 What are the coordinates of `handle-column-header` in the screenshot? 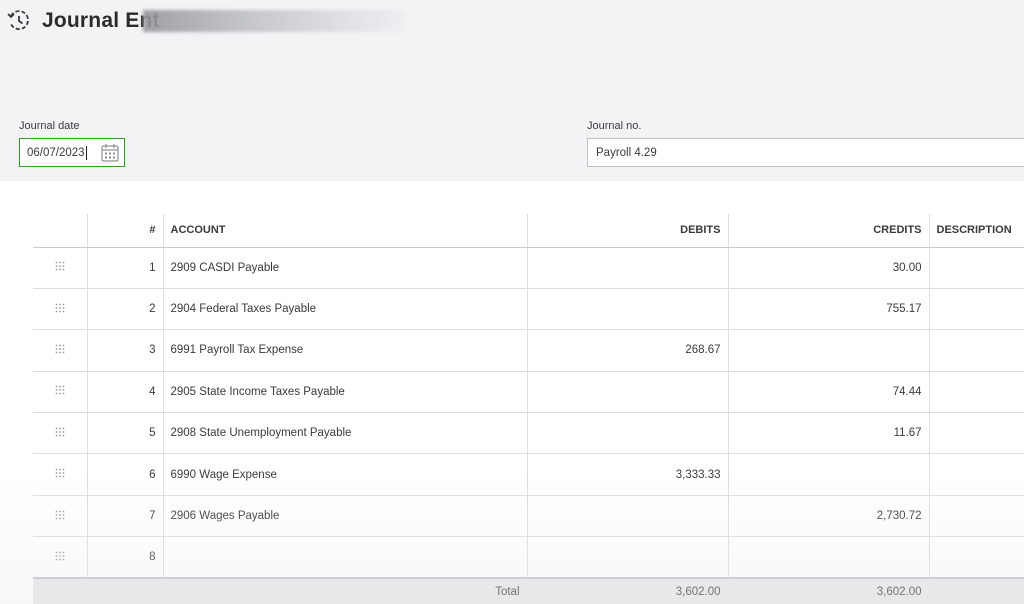 It's located at (60, 231).